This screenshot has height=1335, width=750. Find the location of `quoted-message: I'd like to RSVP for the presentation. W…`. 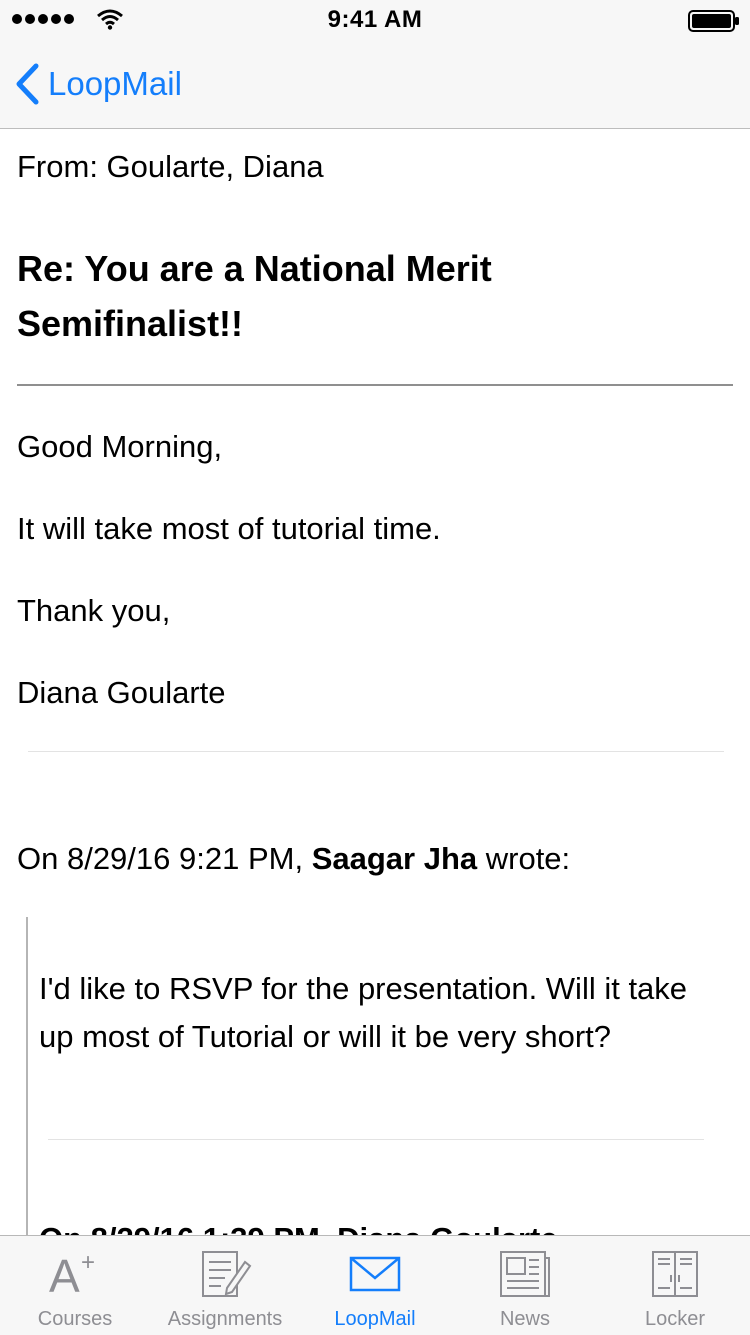

quoted-message: I'd like to RSVP for the presentation. W… is located at coordinates (363, 1012).